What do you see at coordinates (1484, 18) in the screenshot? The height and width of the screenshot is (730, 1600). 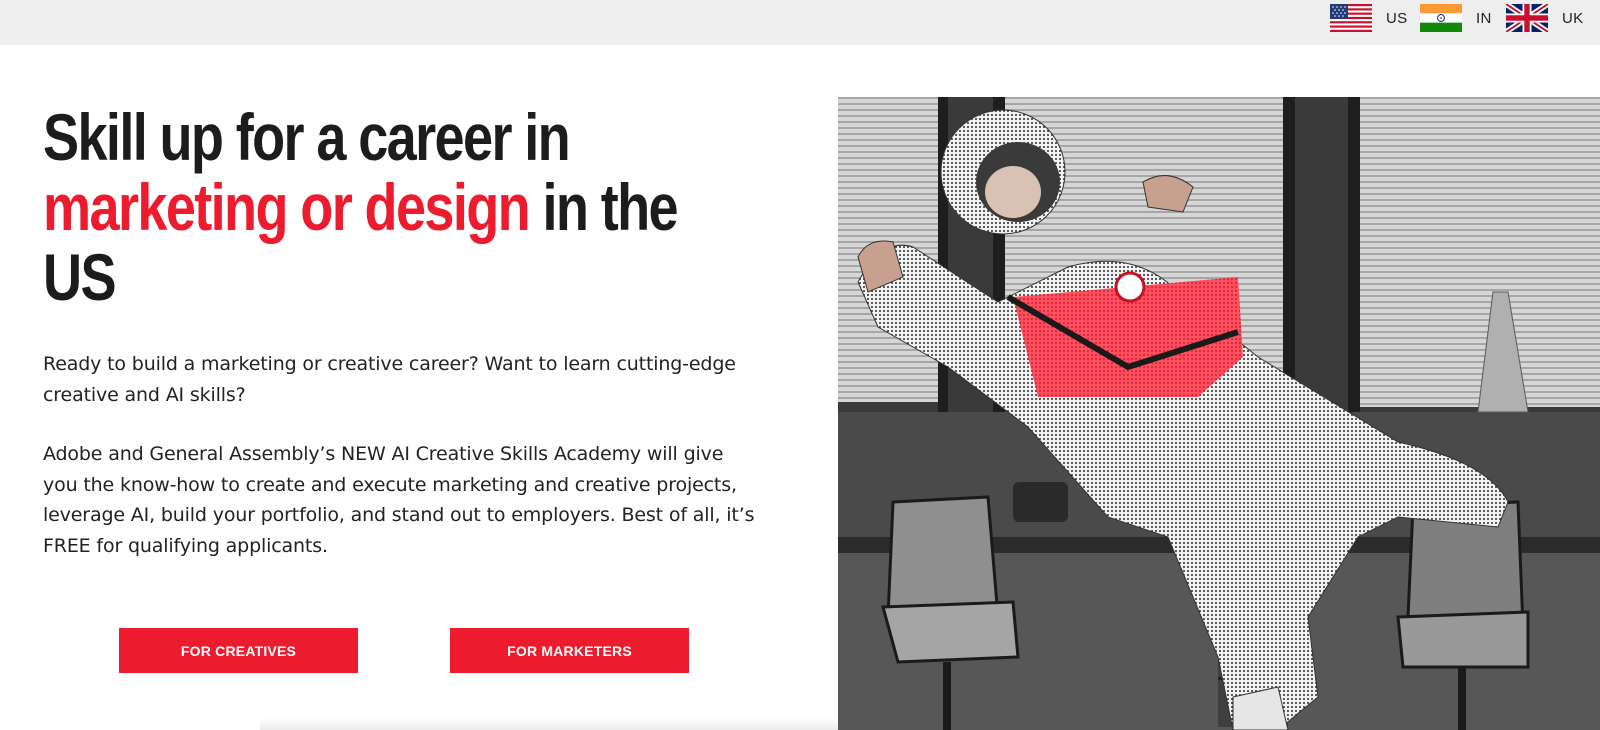 I see `region-in-label: IN` at bounding box center [1484, 18].